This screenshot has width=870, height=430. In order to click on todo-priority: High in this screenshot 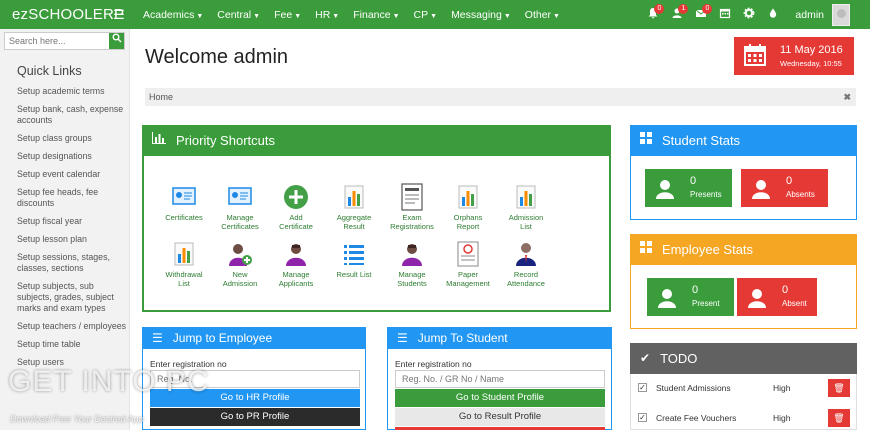, I will do `click(782, 418)`.